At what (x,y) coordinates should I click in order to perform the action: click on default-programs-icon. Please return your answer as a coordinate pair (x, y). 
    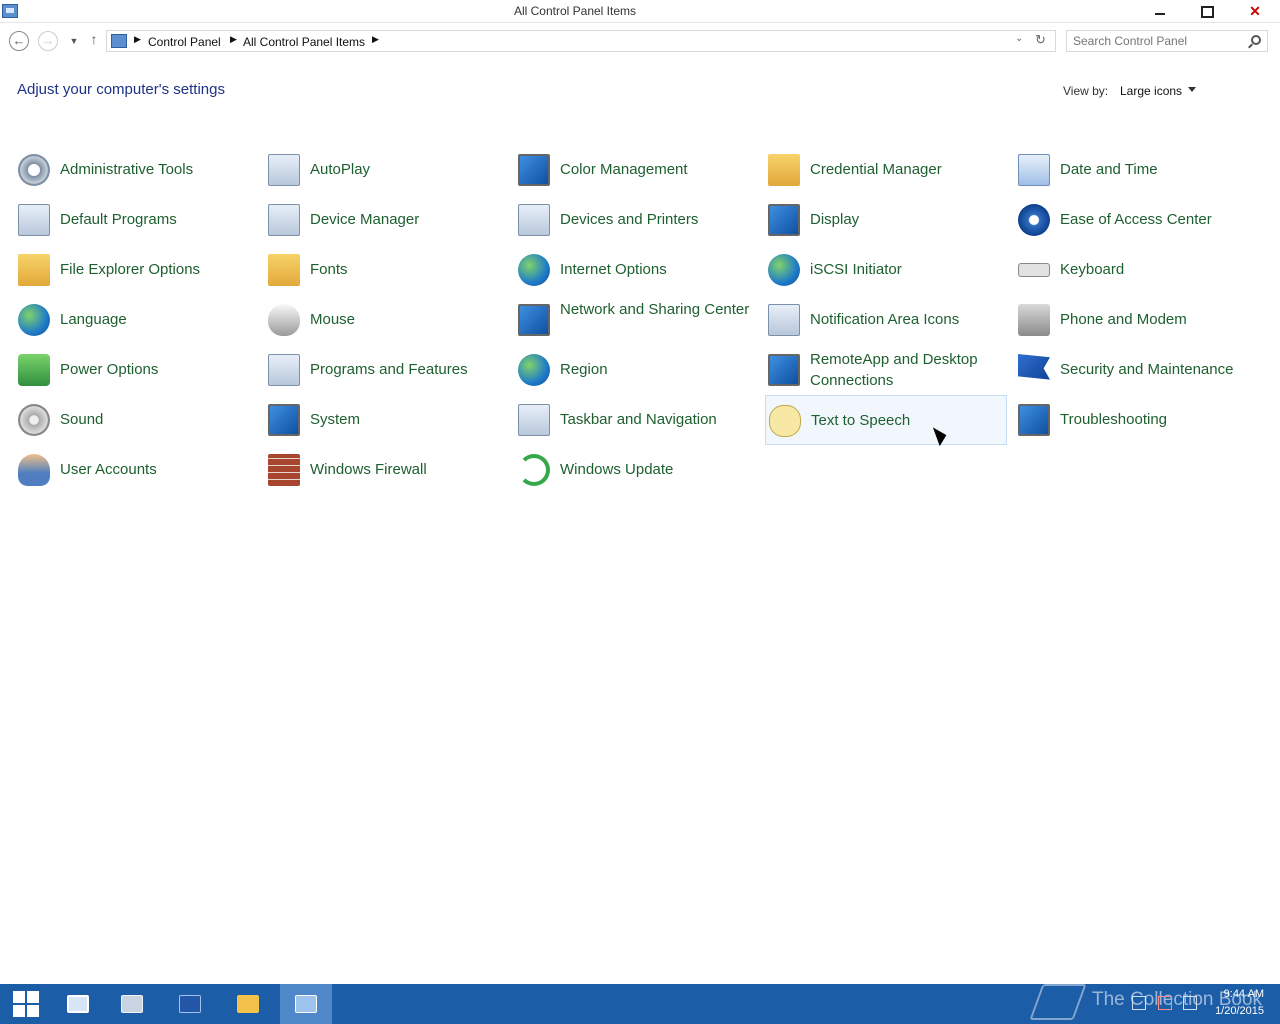
    Looking at the image, I should click on (34, 220).